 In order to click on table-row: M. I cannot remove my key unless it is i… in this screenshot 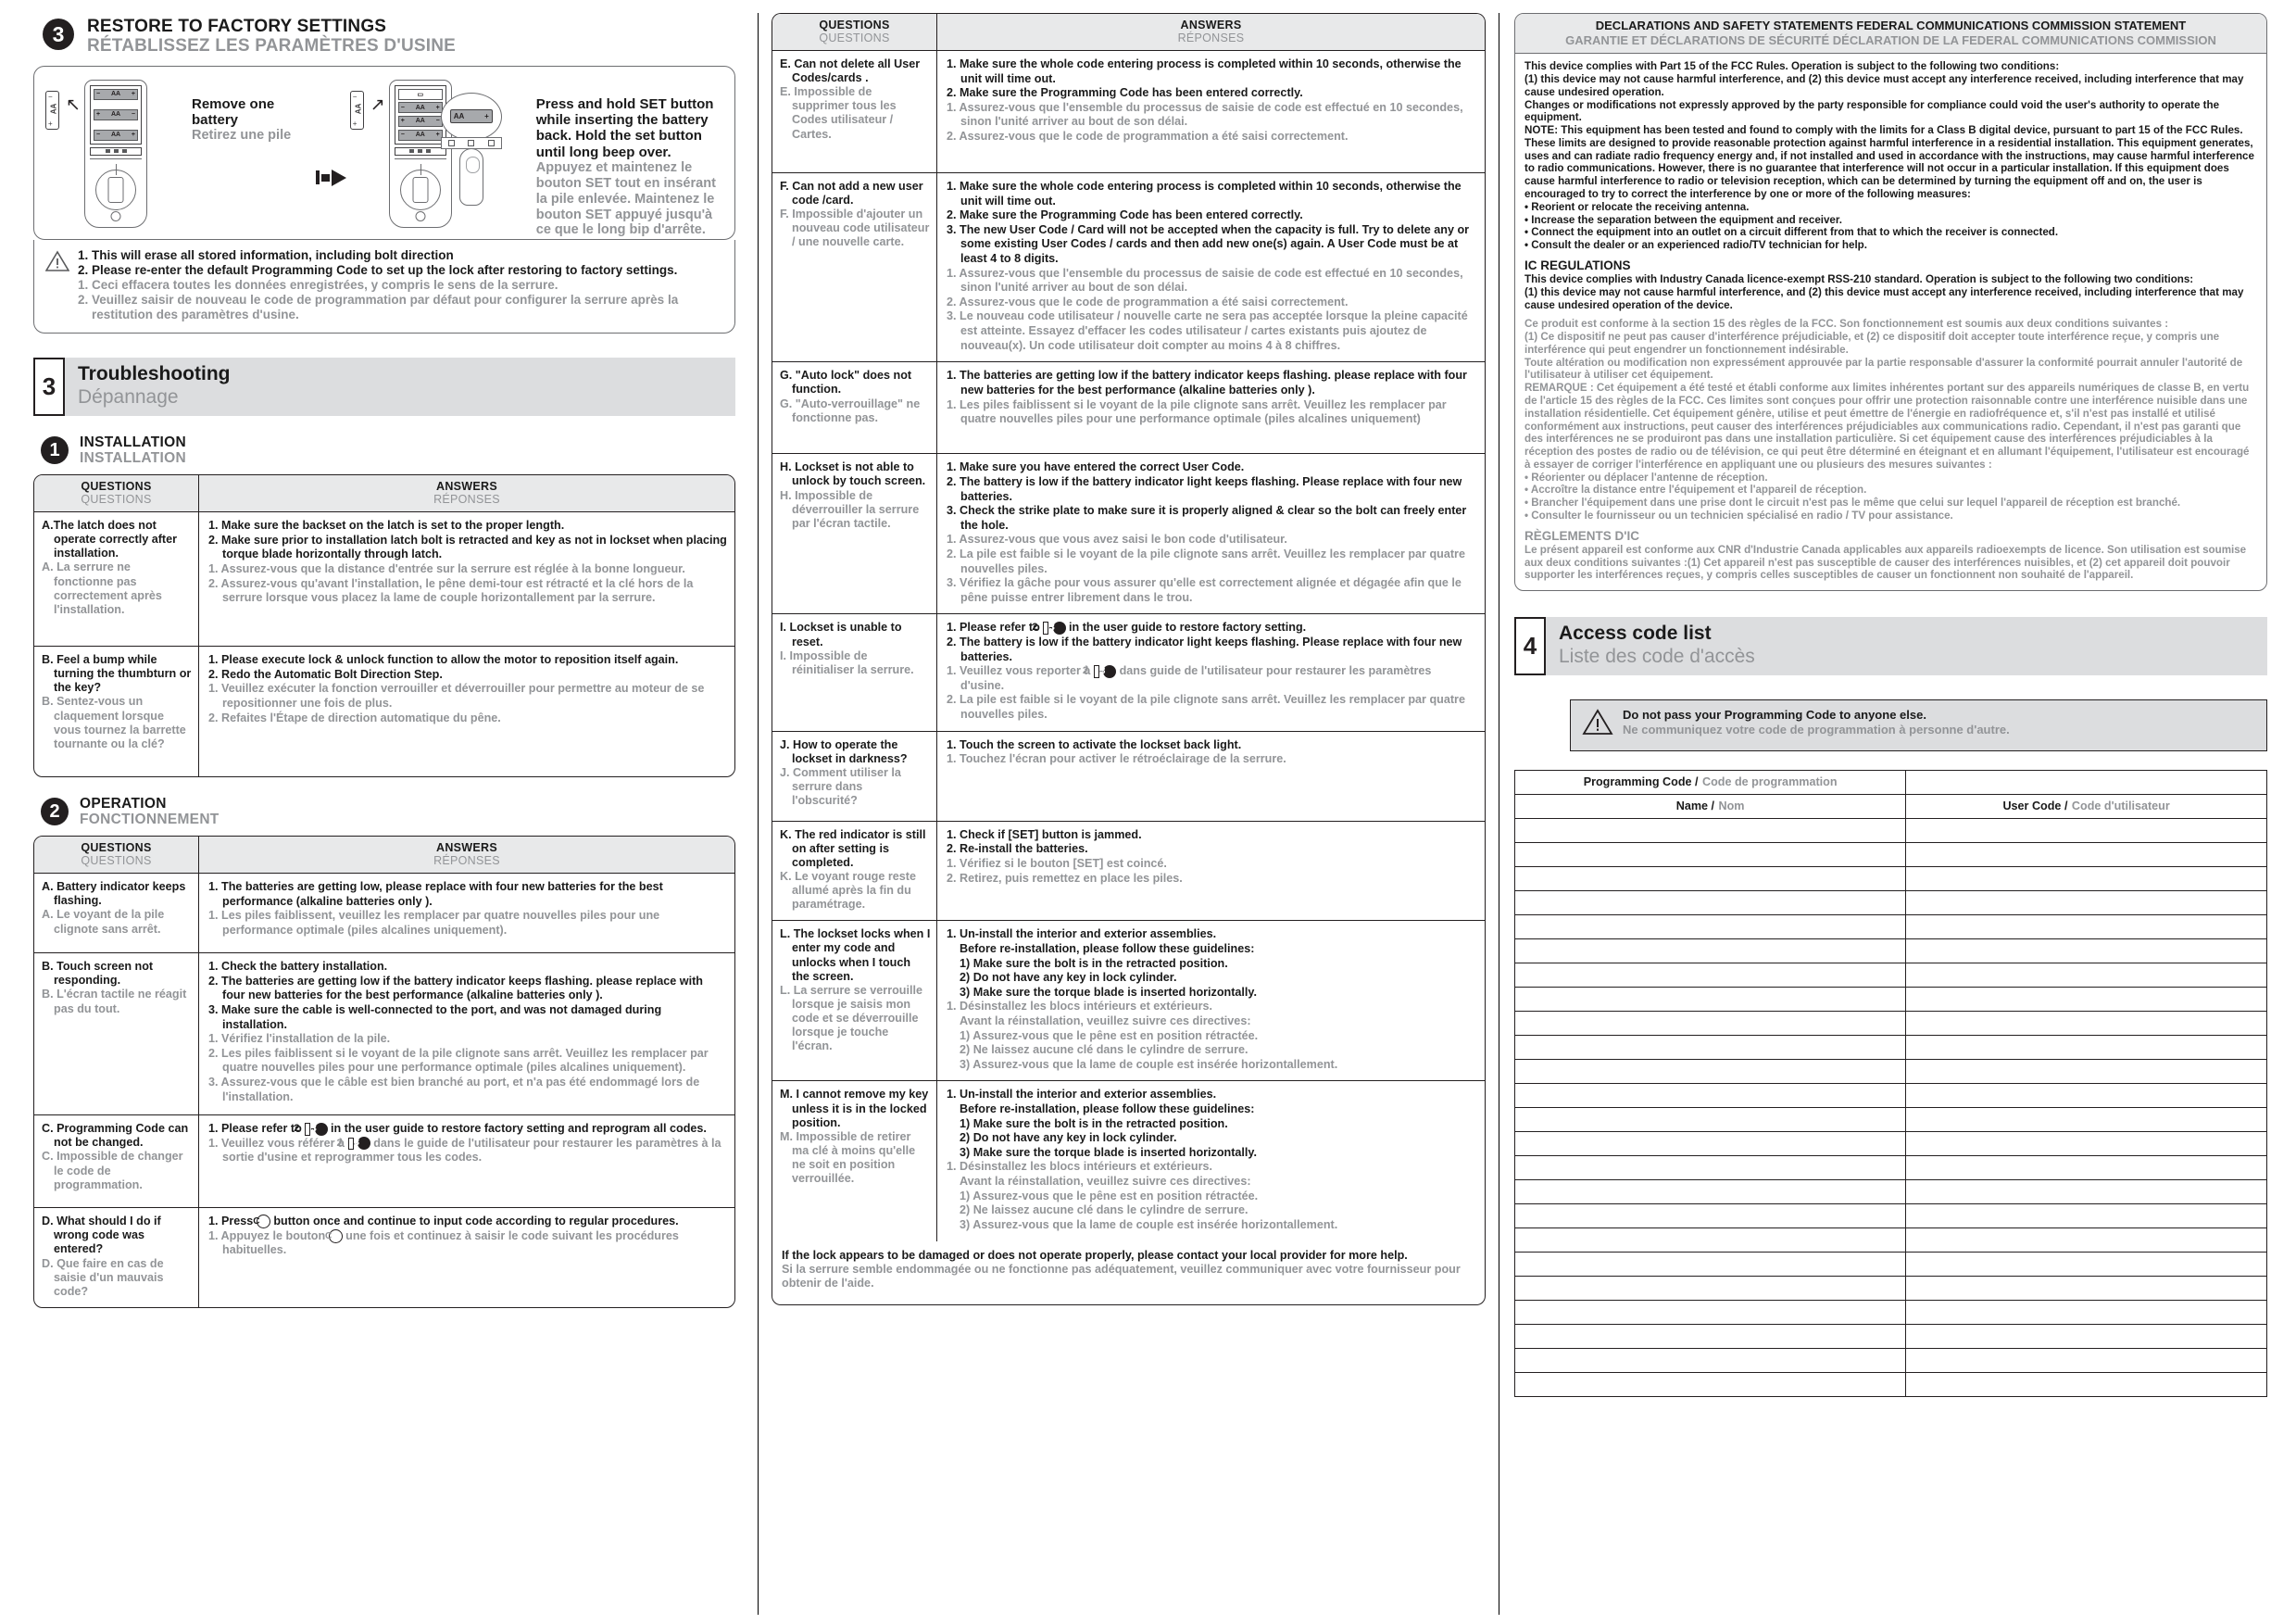, I will do `click(1128, 1161)`.